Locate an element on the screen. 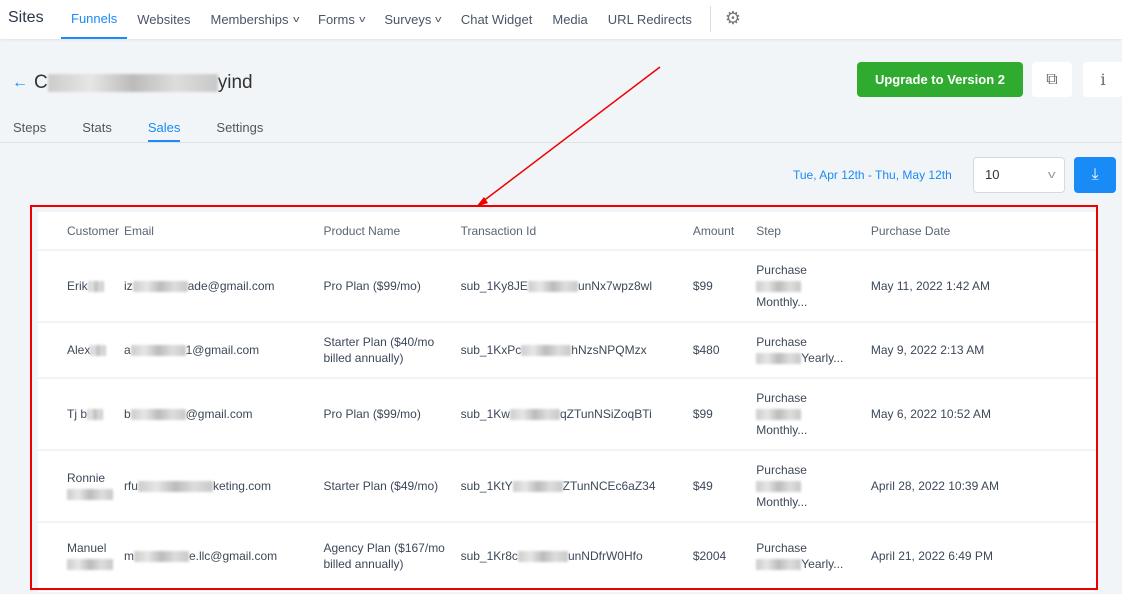 The image size is (1122, 594). nav-label: Media is located at coordinates (570, 19).